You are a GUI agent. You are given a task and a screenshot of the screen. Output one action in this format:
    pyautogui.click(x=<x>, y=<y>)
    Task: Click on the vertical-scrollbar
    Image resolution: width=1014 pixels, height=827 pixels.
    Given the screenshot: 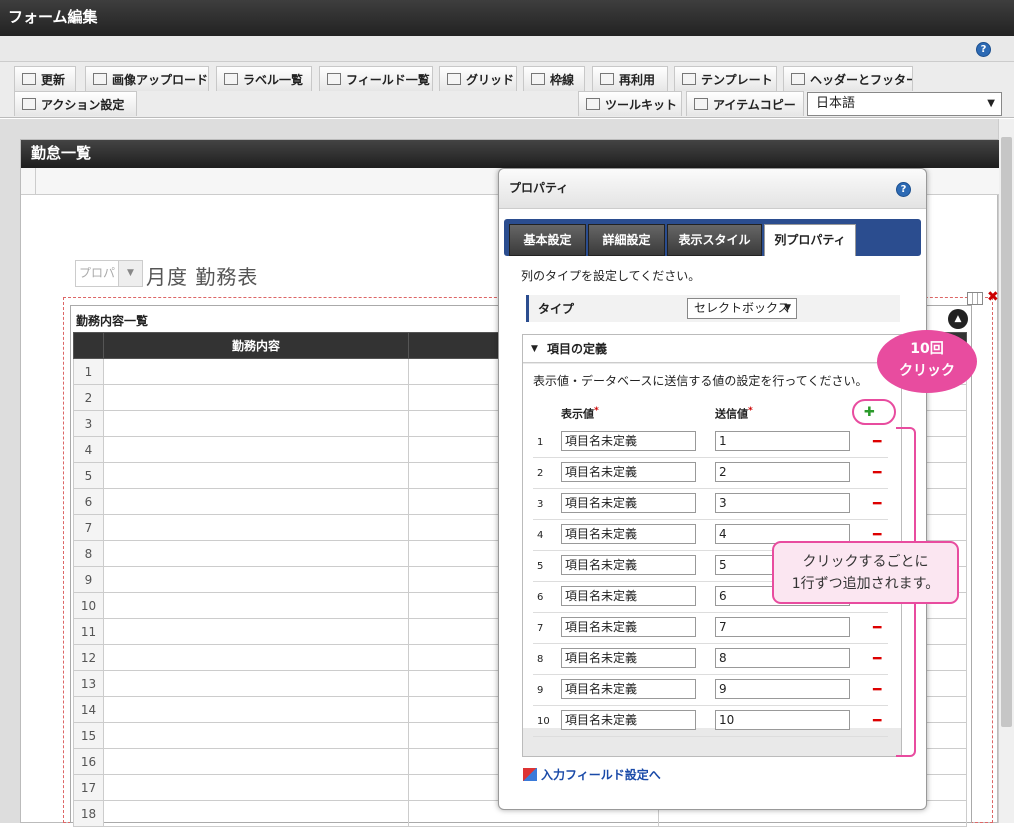 What is the action you would take?
    pyautogui.click(x=1006, y=471)
    